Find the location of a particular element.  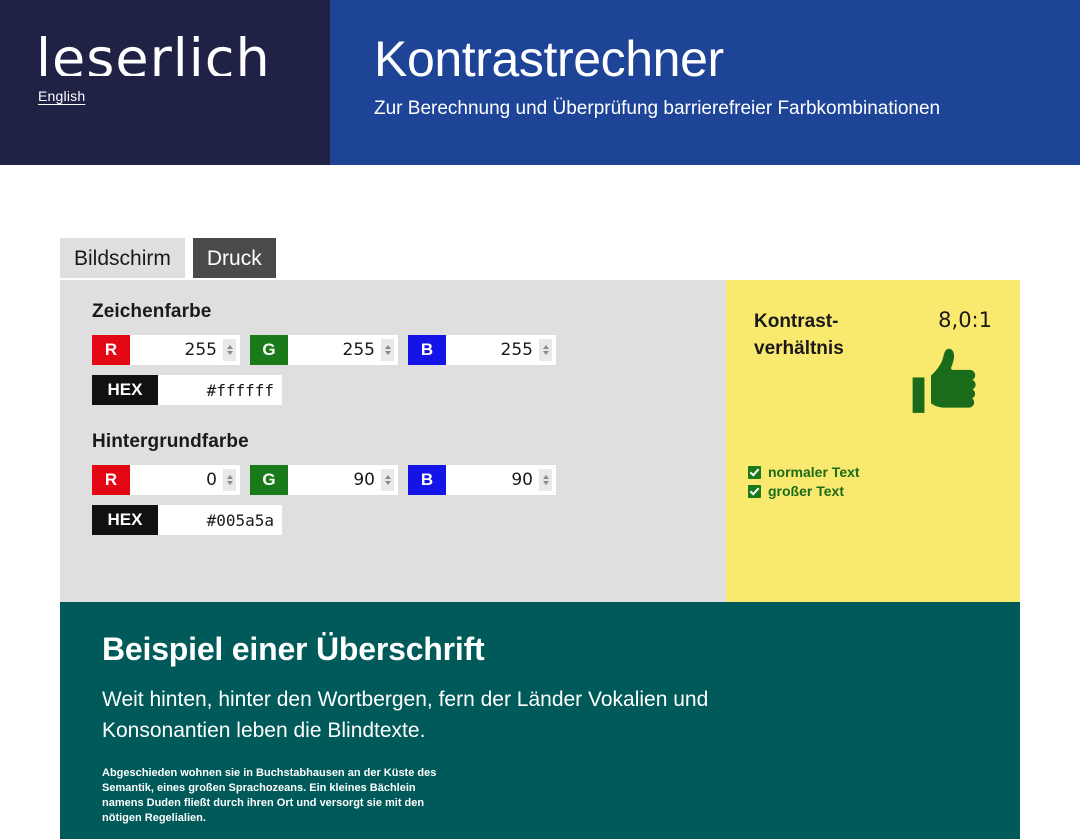

background-hex-row: HEX #005a5a is located at coordinates (409, 520).